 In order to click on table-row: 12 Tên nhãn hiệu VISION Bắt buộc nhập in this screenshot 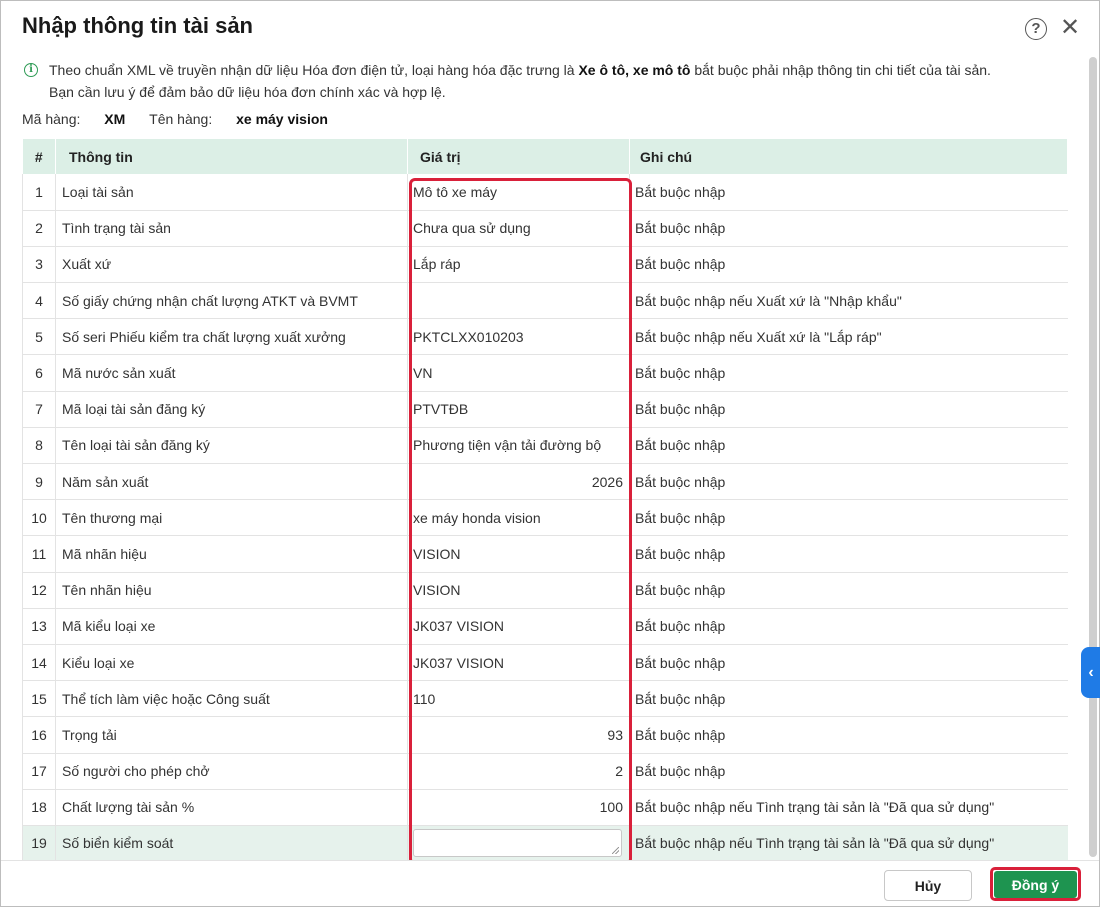, I will do `click(545, 590)`.